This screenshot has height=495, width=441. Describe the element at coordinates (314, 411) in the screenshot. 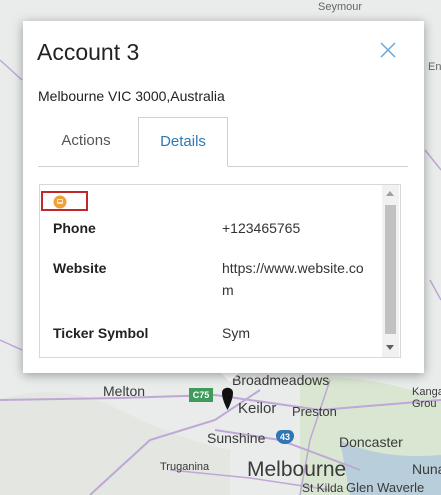

I see `map-label-preston: Preston` at that location.